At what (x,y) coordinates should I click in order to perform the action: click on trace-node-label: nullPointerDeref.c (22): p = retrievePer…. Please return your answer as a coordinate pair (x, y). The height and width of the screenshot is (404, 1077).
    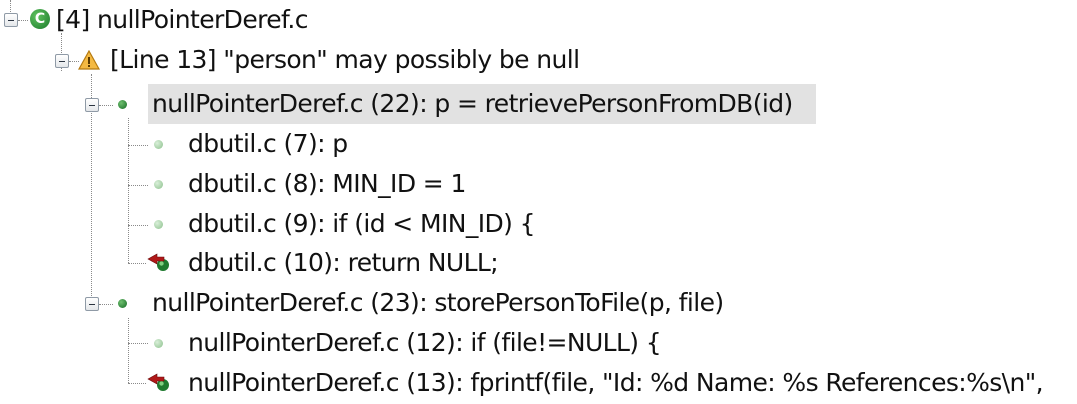
    Looking at the image, I should click on (472, 103).